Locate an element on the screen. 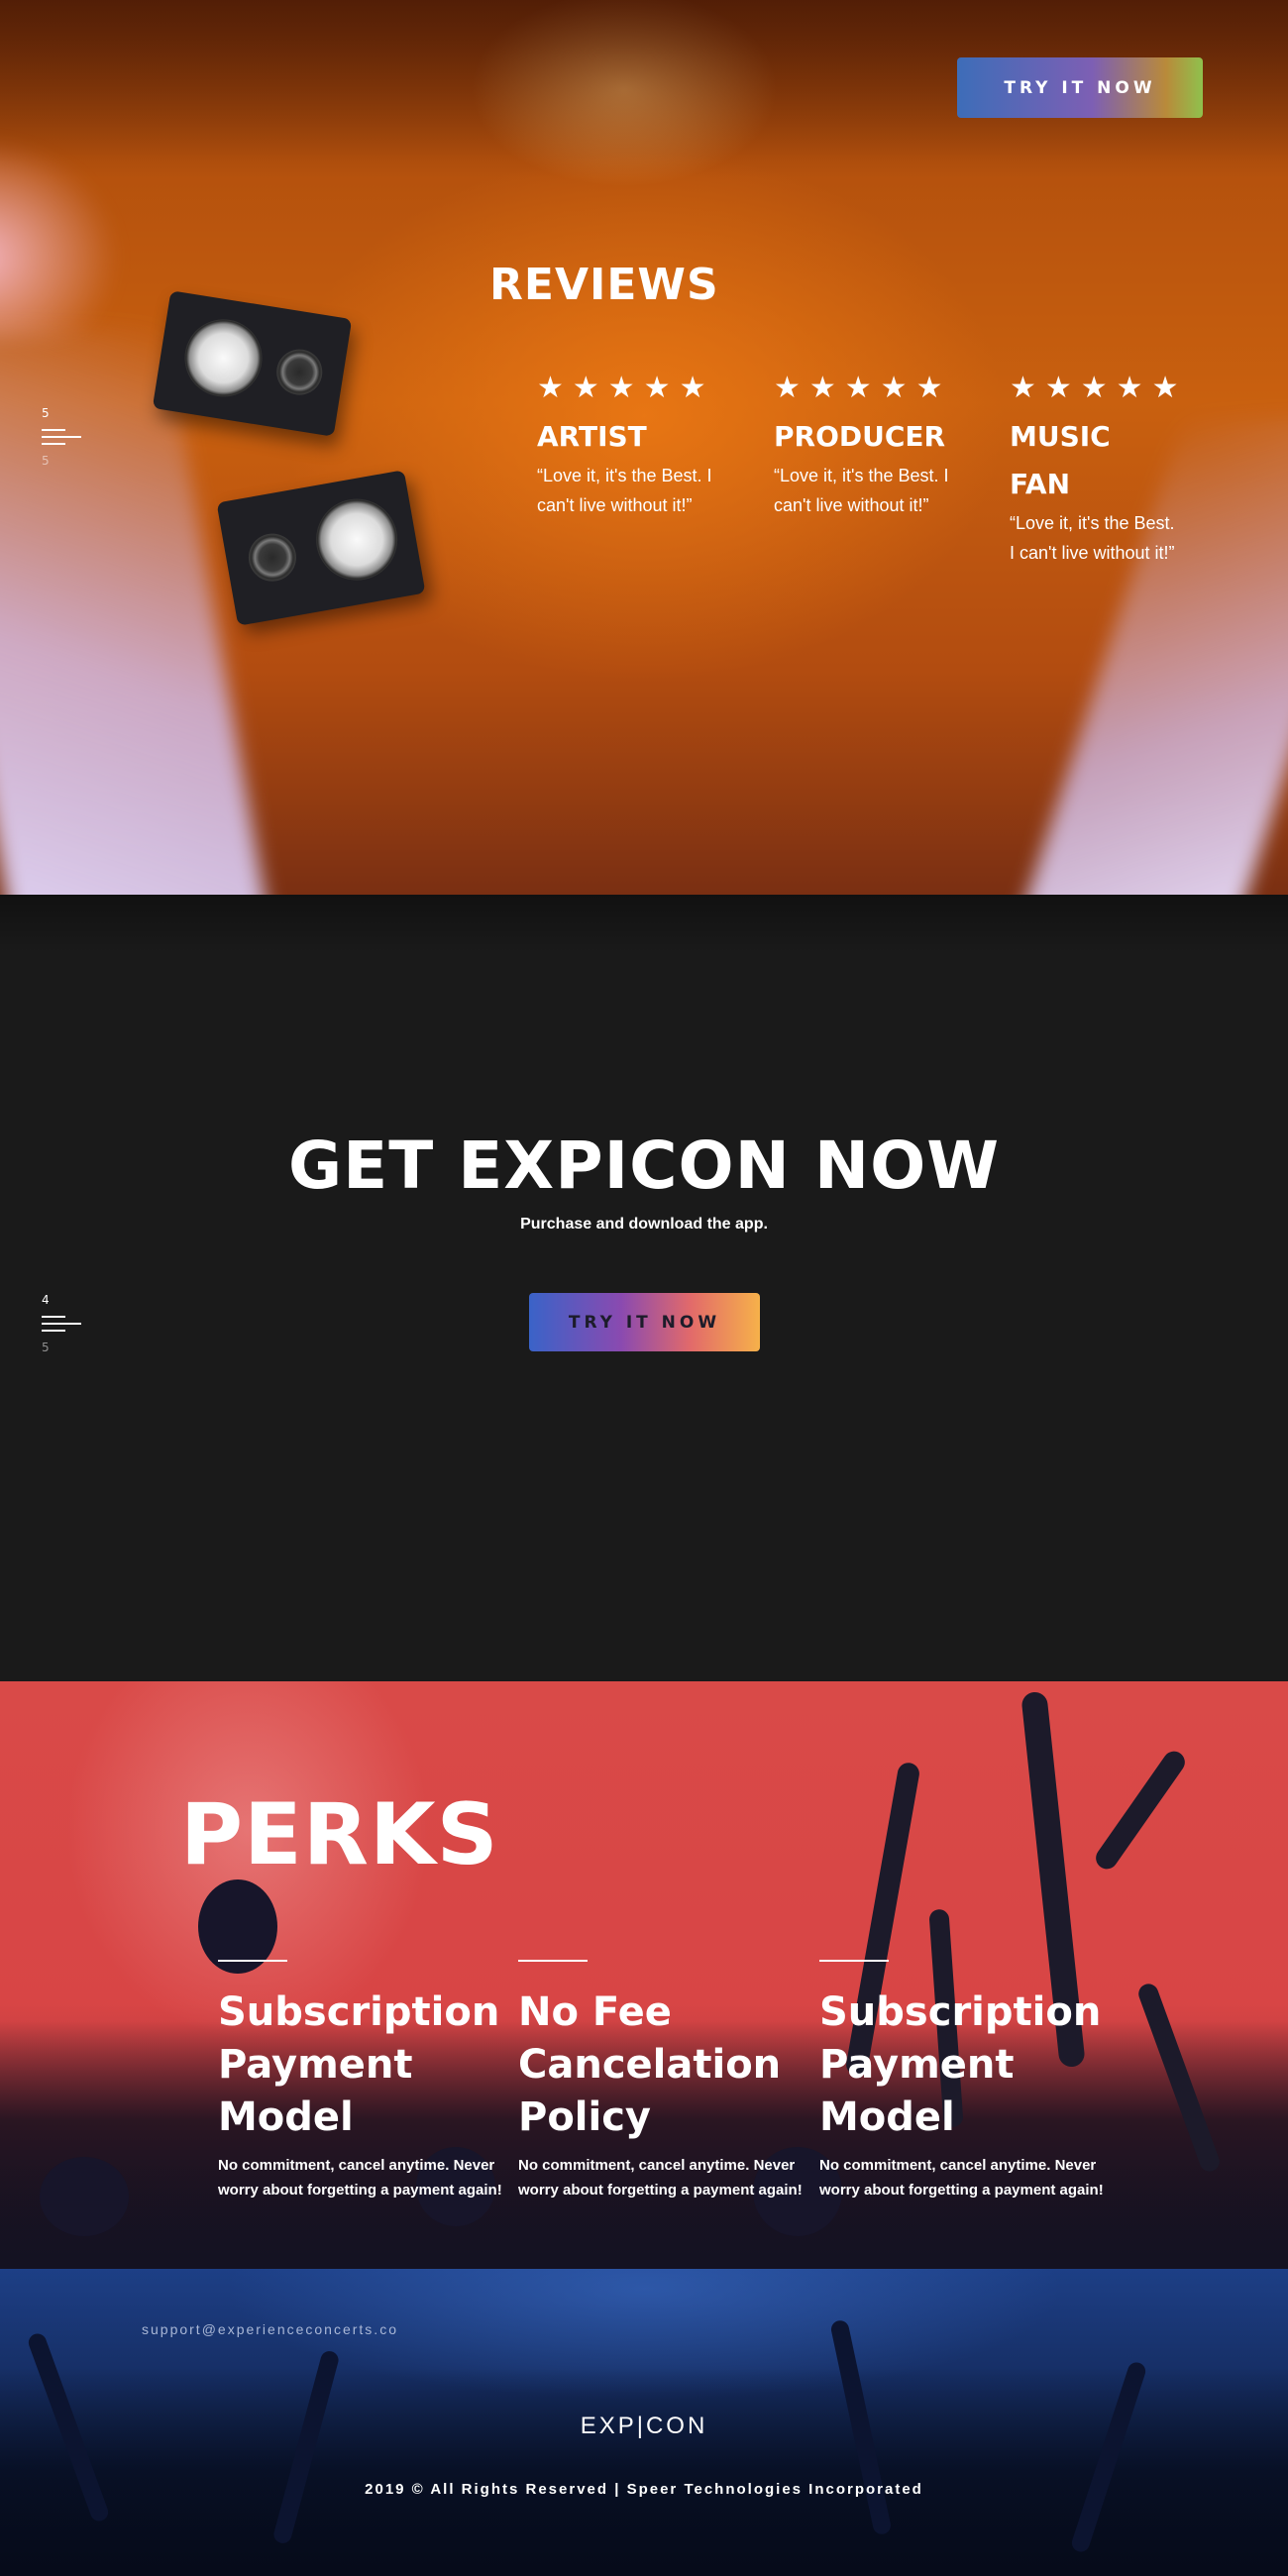 This screenshot has width=1288, height=2576. section-nav: 4 5 is located at coordinates (61, 1323).